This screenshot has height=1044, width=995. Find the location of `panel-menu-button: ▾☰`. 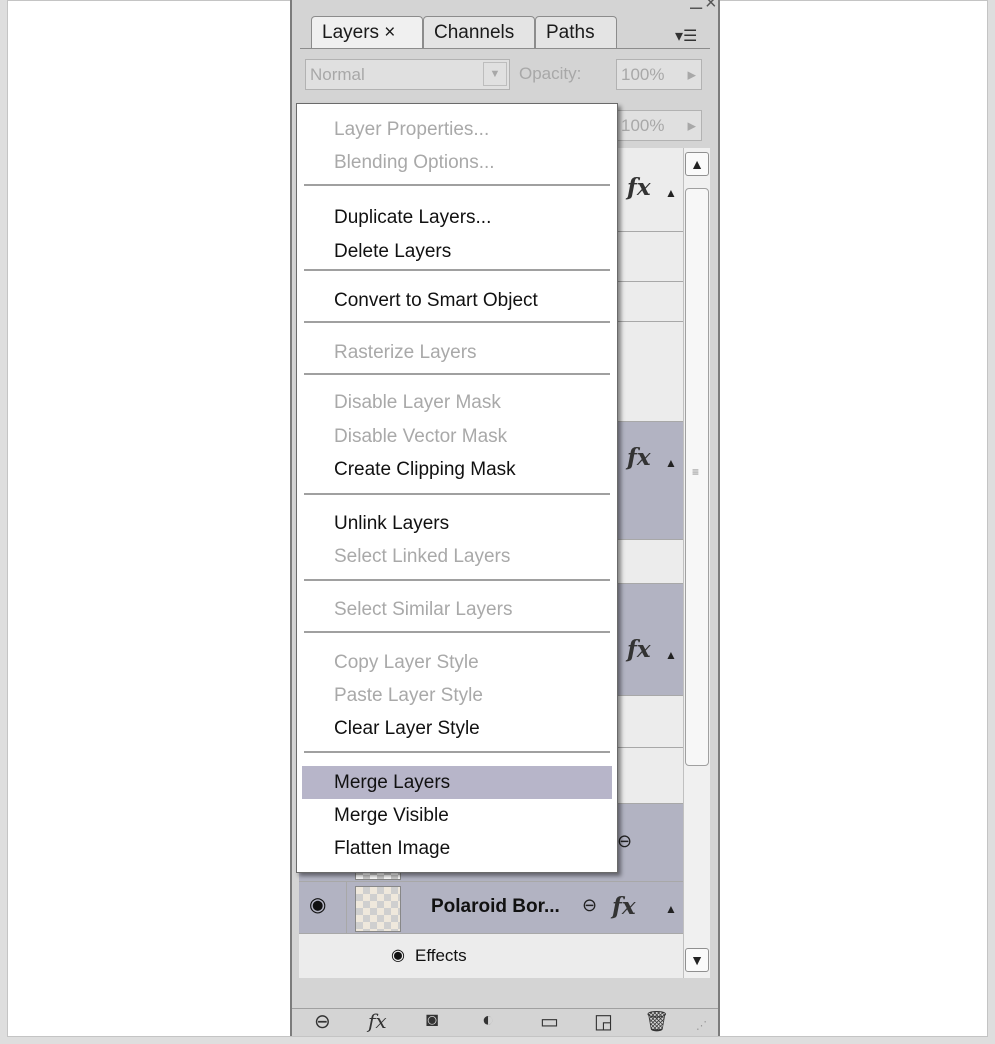

panel-menu-button: ▾☰ is located at coordinates (686, 36).